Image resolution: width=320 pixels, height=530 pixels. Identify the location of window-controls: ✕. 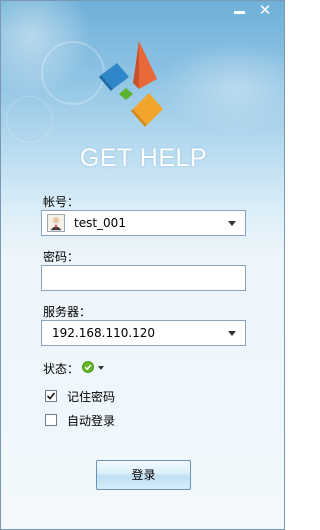
(252, 10).